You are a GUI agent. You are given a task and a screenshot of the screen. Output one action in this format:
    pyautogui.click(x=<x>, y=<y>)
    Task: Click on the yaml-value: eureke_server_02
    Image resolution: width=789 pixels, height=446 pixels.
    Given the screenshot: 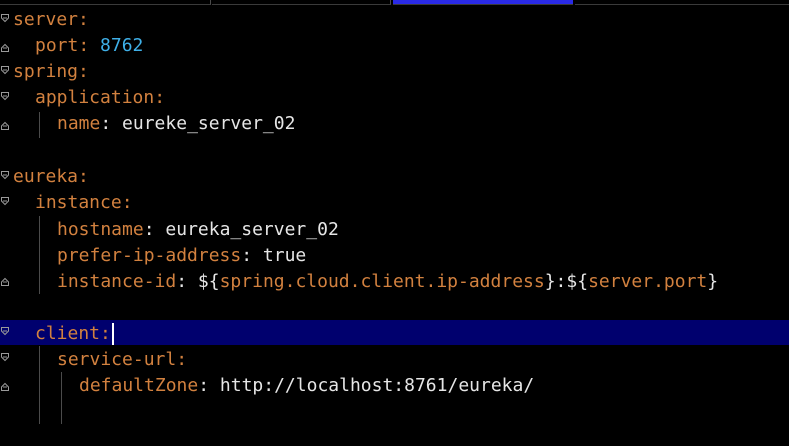 What is the action you would take?
    pyautogui.click(x=209, y=123)
    